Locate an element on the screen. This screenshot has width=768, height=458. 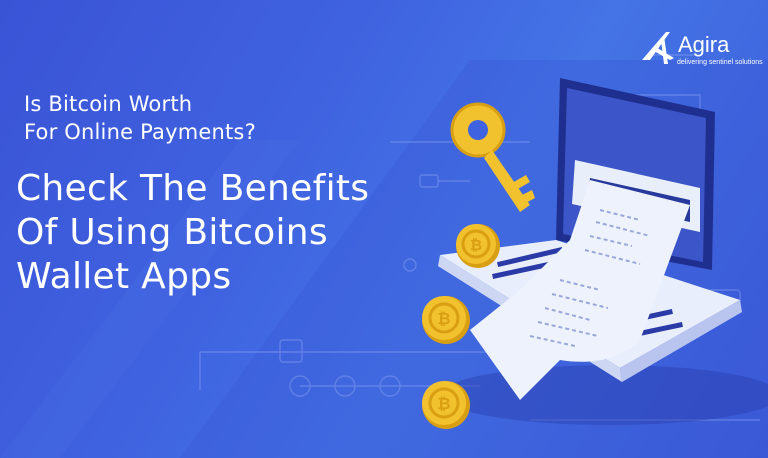
brand-logo: Agira delivering sentinel solutions is located at coordinates (701, 50).